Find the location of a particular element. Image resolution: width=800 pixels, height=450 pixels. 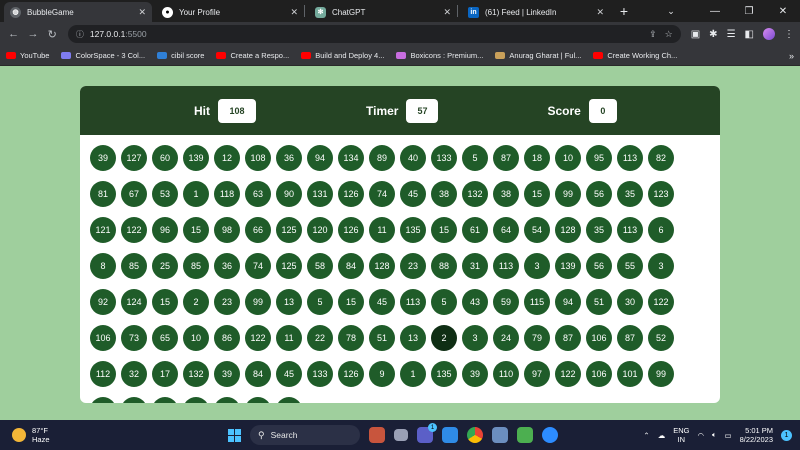

bubble: 73 is located at coordinates (134, 338).